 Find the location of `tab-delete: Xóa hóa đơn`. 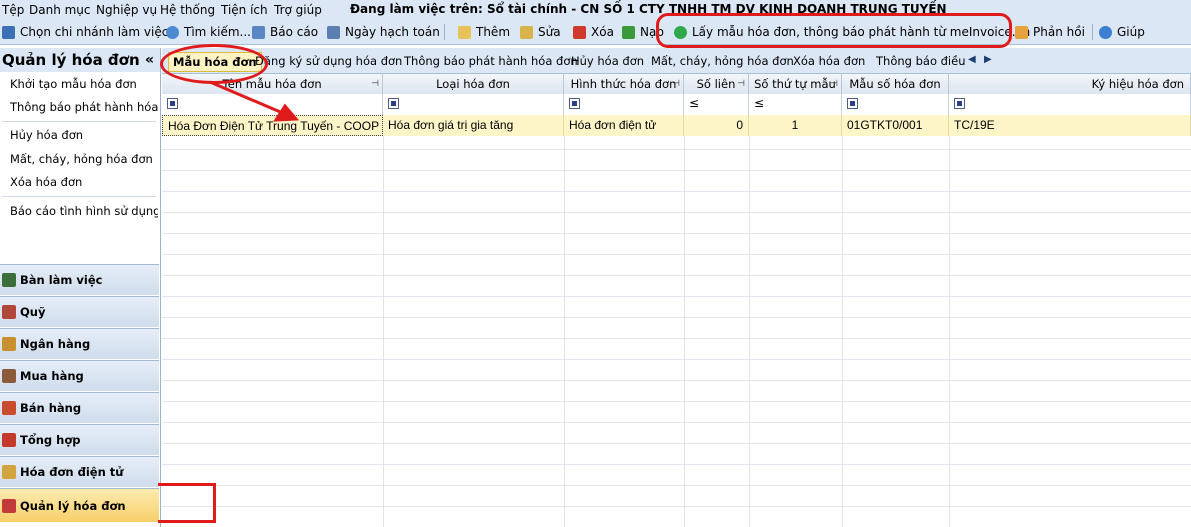

tab-delete: Xóa hóa đơn is located at coordinates (829, 61).